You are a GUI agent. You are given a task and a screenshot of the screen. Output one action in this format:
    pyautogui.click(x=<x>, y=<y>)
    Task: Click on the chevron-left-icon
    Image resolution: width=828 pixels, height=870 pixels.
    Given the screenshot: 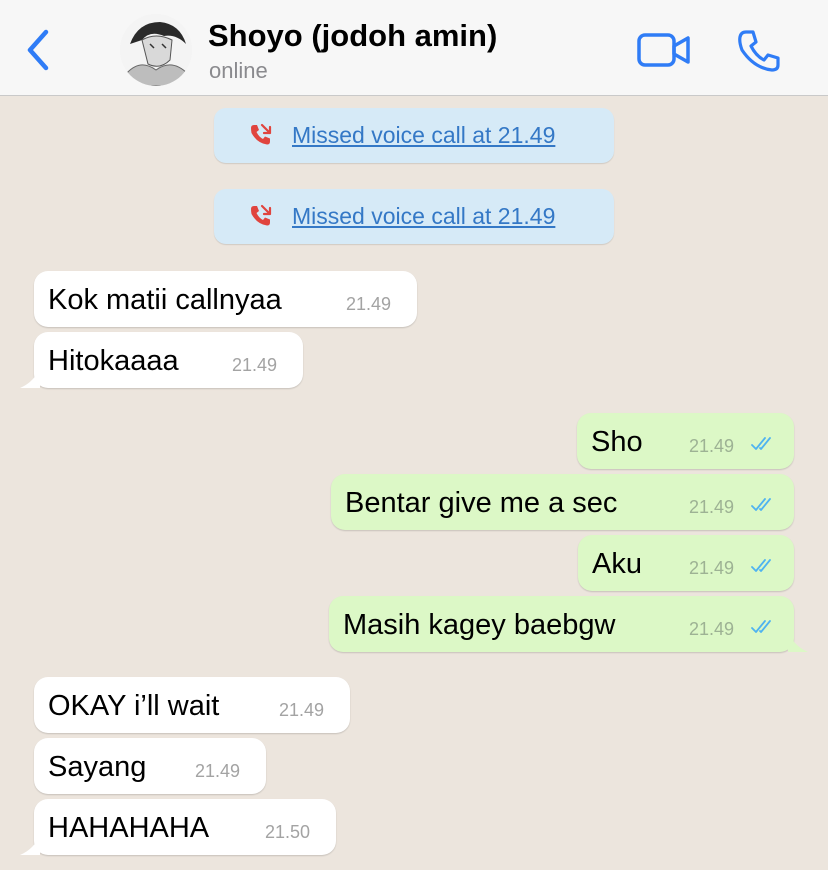 What is the action you would take?
    pyautogui.click(x=38, y=50)
    